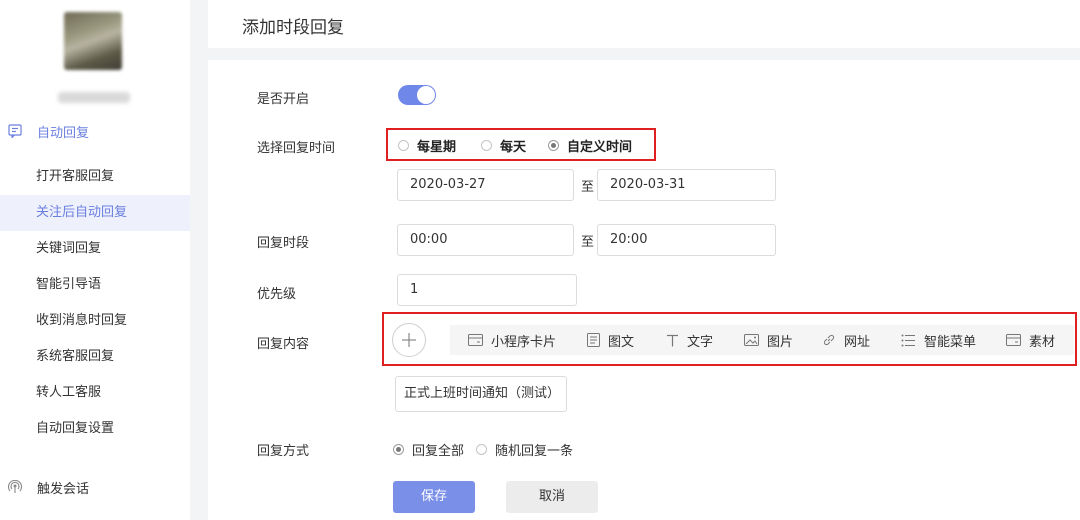 The width and height of the screenshot is (1080, 520). I want to click on radio-label: 回复全部, so click(438, 451).